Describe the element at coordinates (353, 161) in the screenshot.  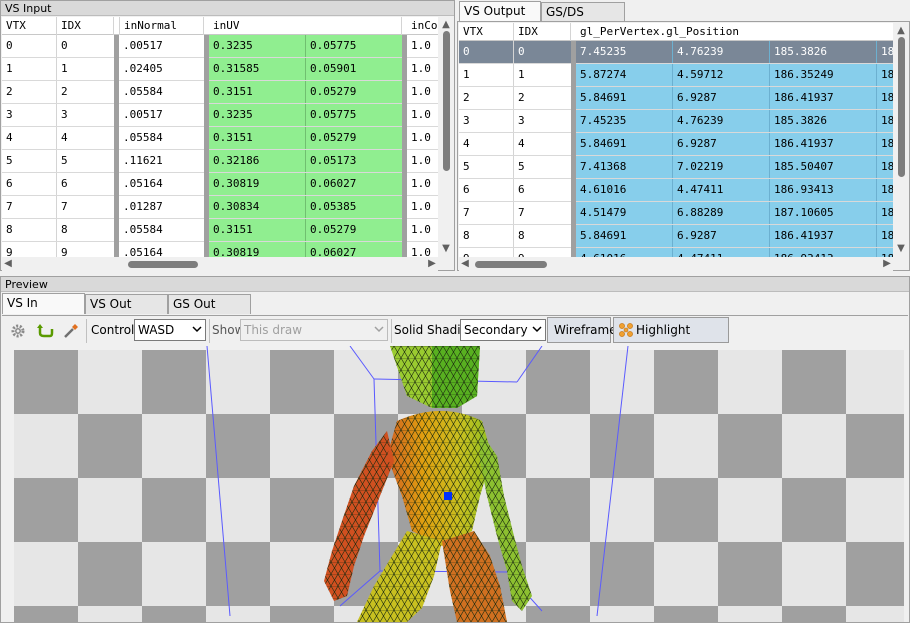
I see `cell-uv1: 0.05173` at that location.